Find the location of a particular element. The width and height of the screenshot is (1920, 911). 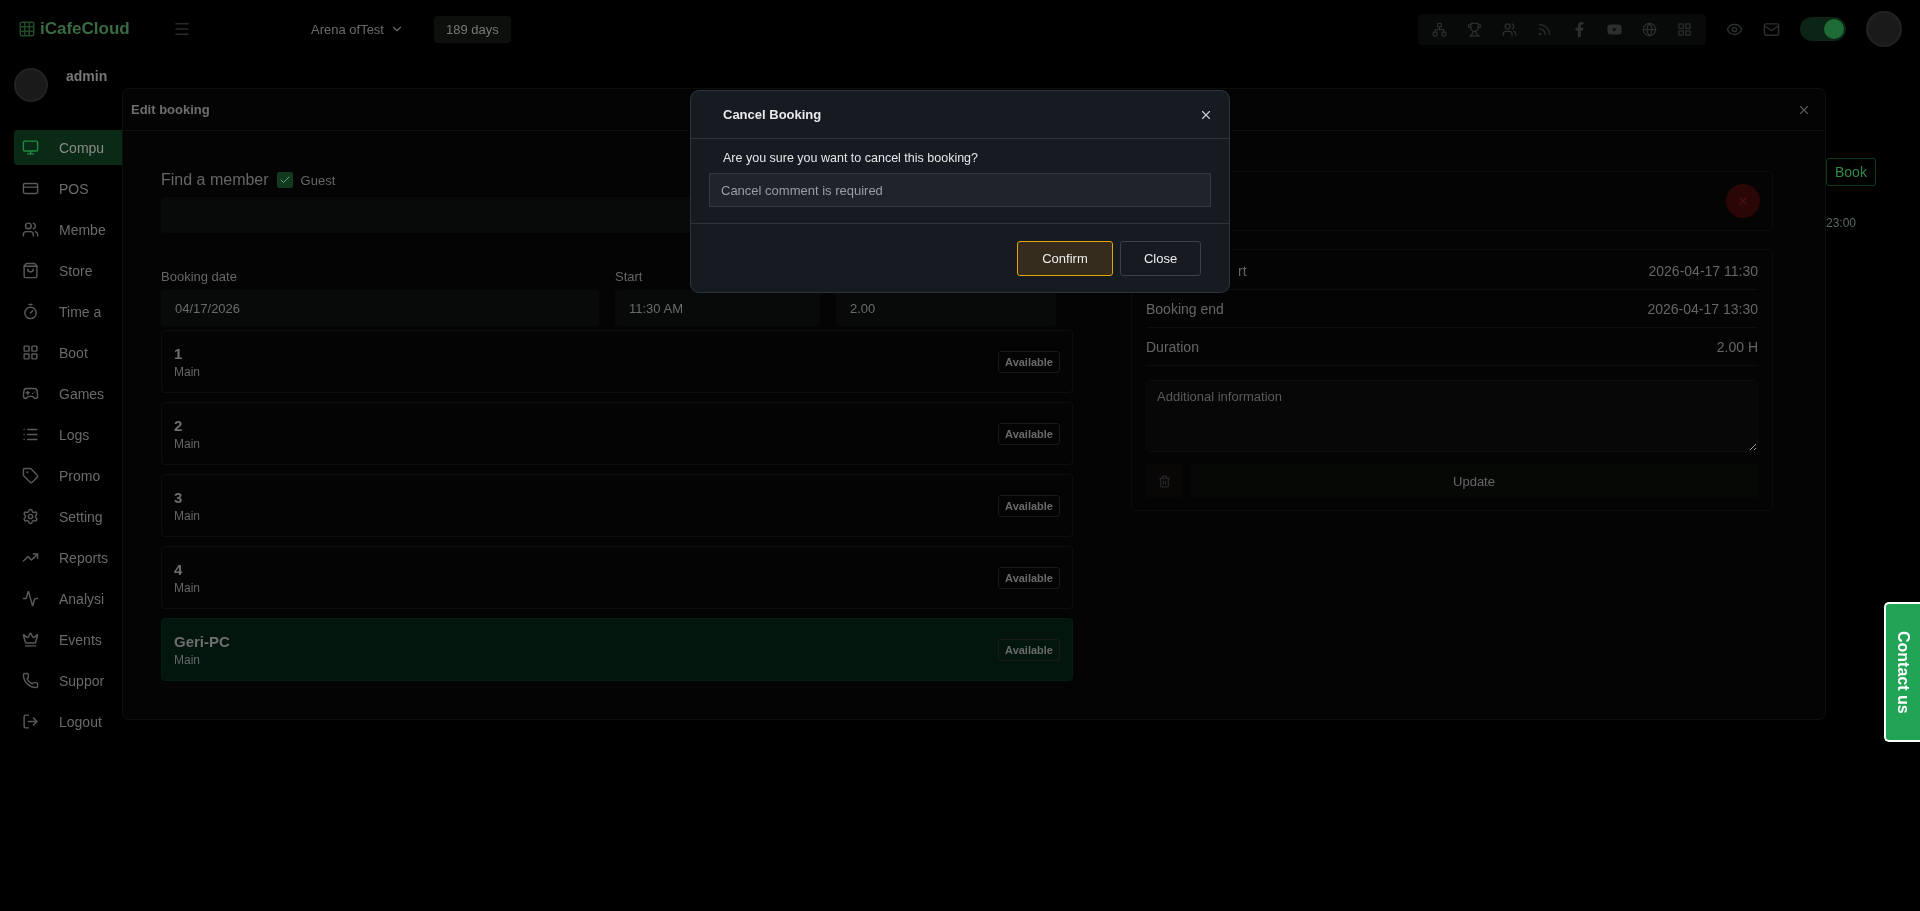

detail-label: rt is located at coordinates (1242, 270).